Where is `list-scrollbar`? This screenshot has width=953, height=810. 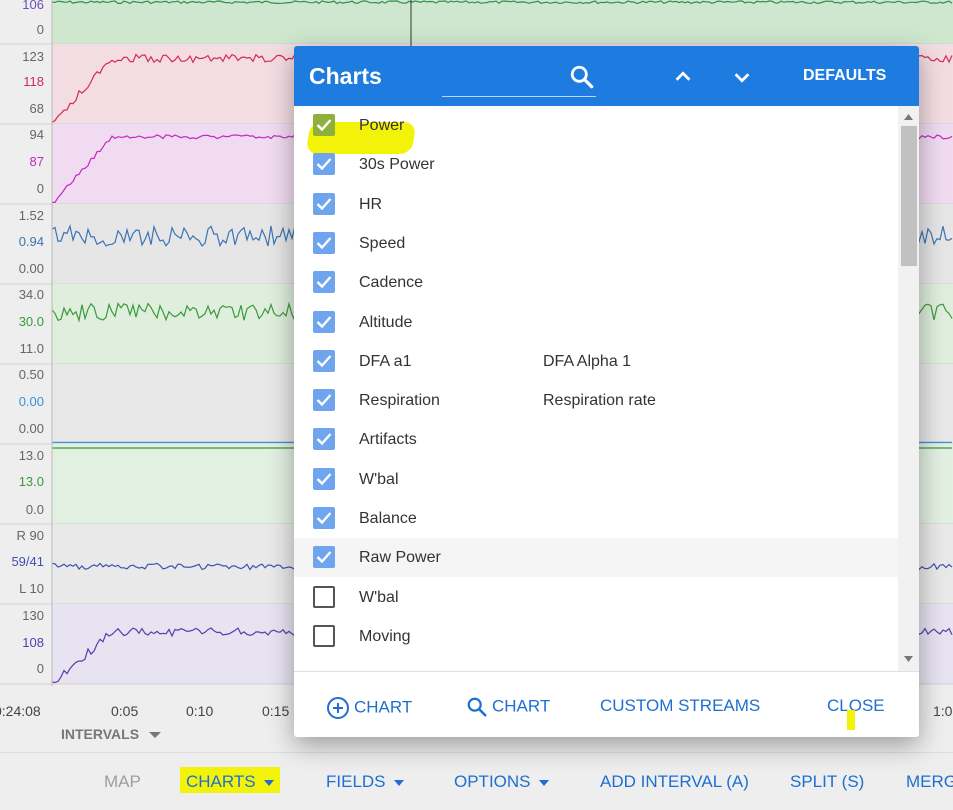
list-scrollbar is located at coordinates (908, 388).